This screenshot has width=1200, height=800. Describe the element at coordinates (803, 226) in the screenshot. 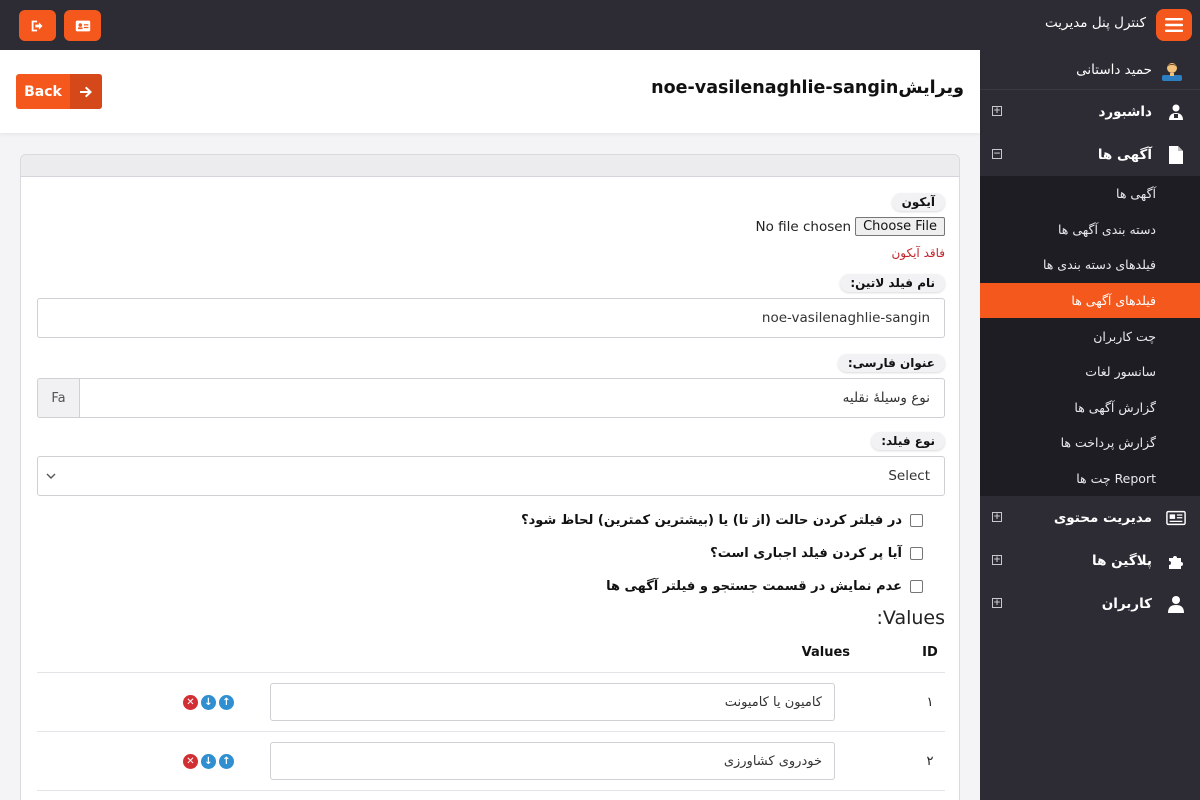

I see `file-status: No file chosen` at that location.